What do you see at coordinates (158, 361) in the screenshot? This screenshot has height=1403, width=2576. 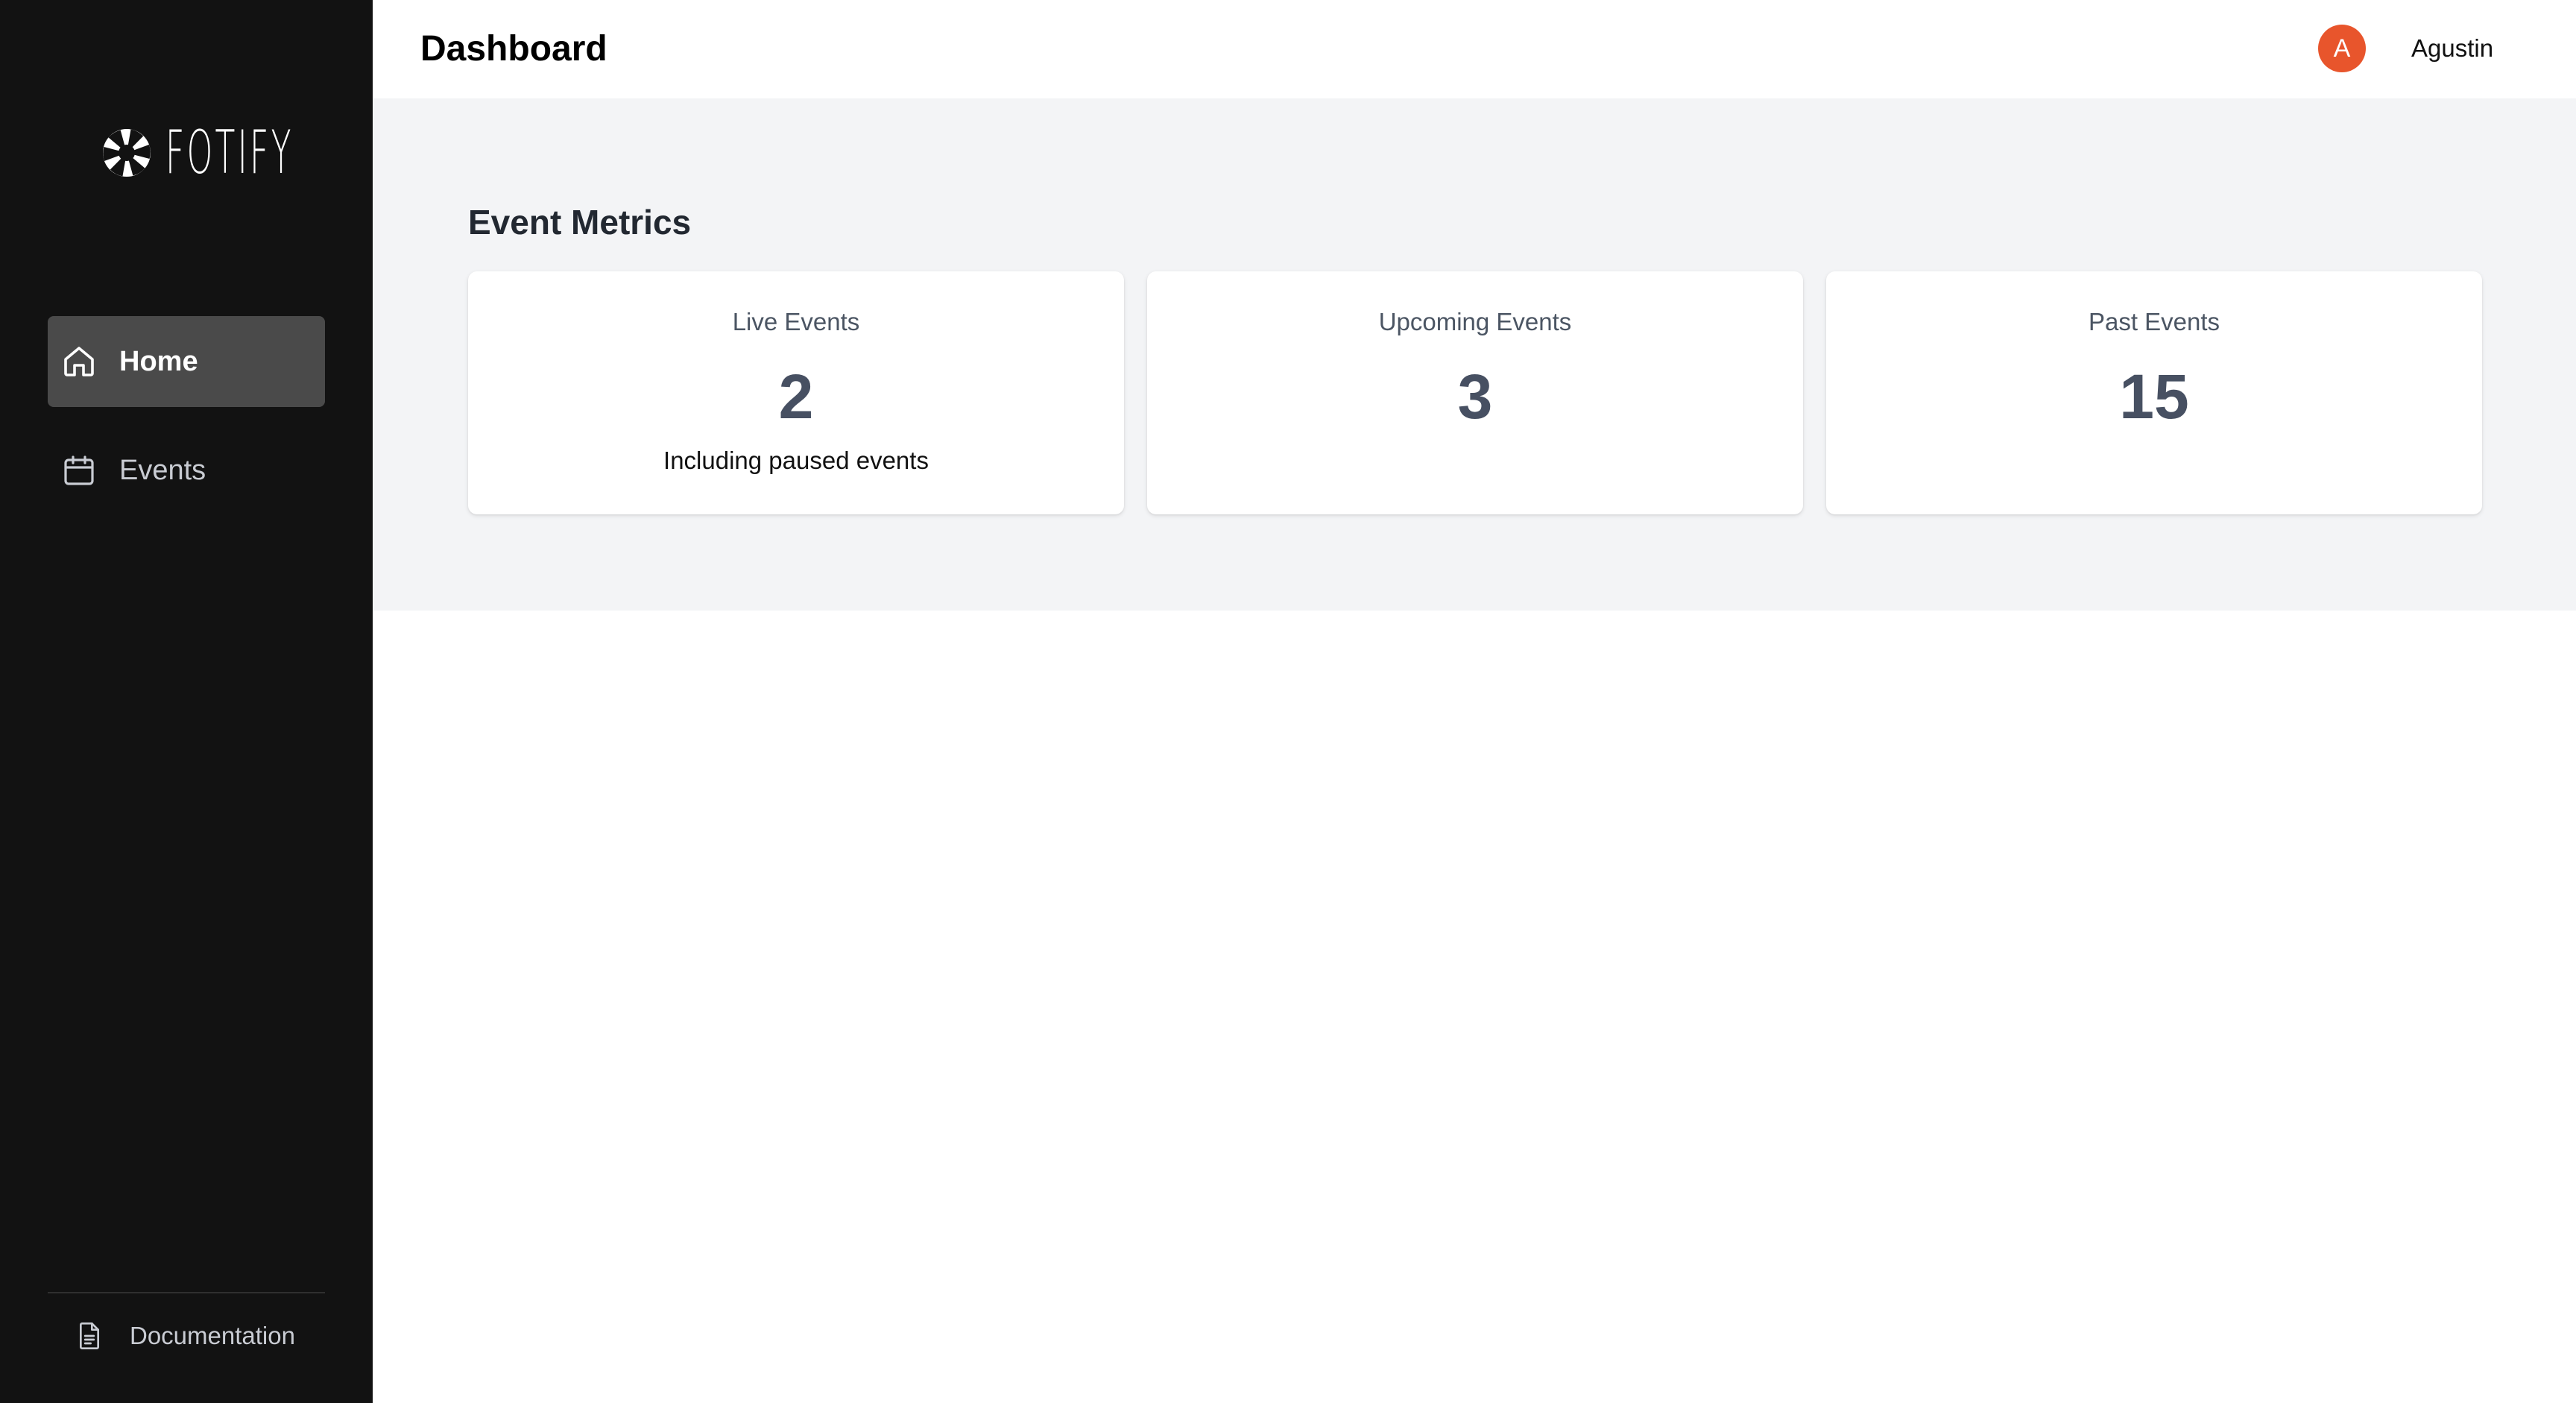 I see `sidebar-item-label: Home` at bounding box center [158, 361].